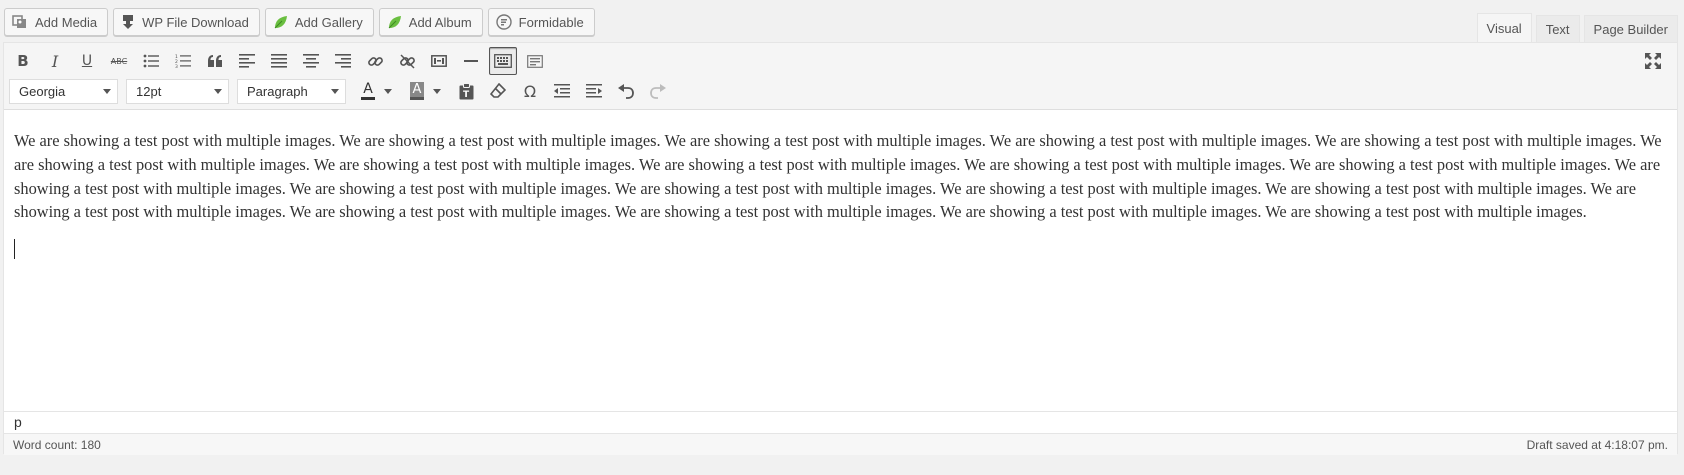 The image size is (1684, 475). I want to click on numbered-list-button: 123, so click(183, 61).